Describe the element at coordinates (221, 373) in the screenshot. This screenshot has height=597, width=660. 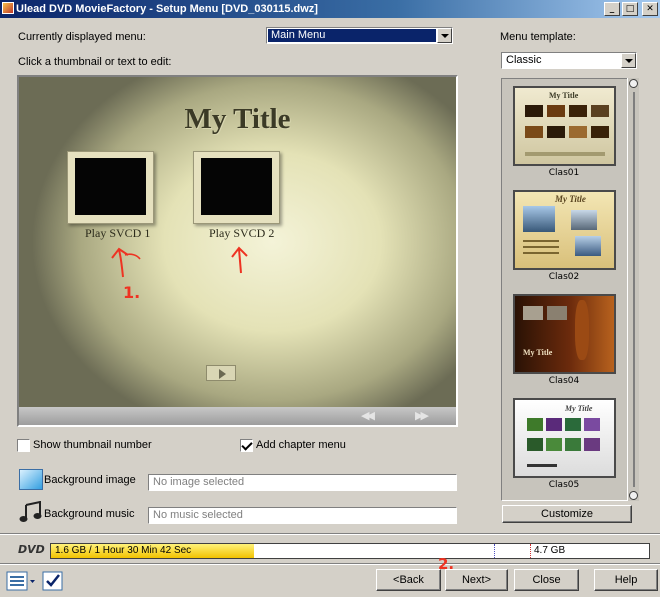
I see `play-icon` at that location.